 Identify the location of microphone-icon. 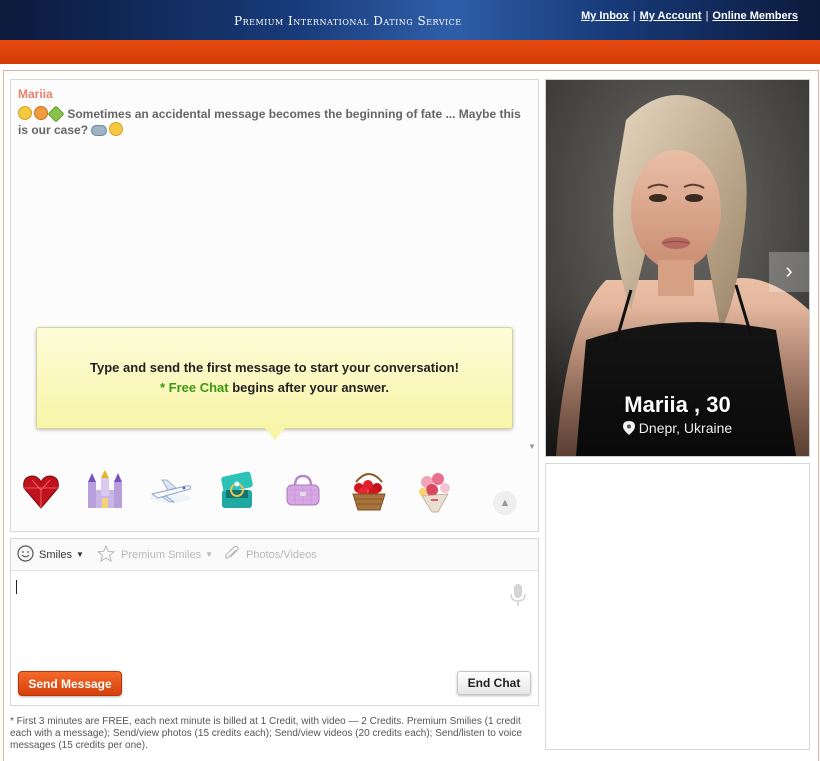
(518, 595).